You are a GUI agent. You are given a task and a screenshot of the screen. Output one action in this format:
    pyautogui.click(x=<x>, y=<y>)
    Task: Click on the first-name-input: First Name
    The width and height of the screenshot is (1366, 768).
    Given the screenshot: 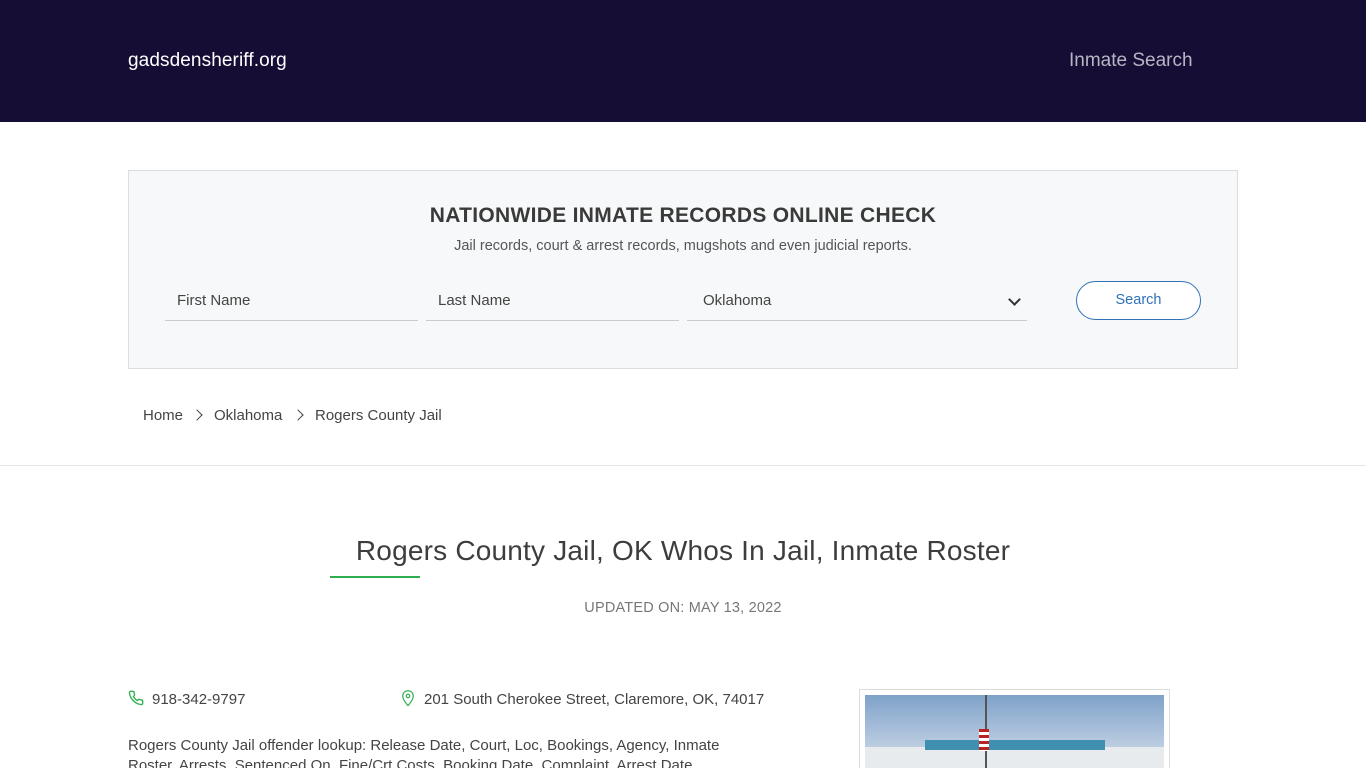 What is the action you would take?
    pyautogui.click(x=291, y=302)
    